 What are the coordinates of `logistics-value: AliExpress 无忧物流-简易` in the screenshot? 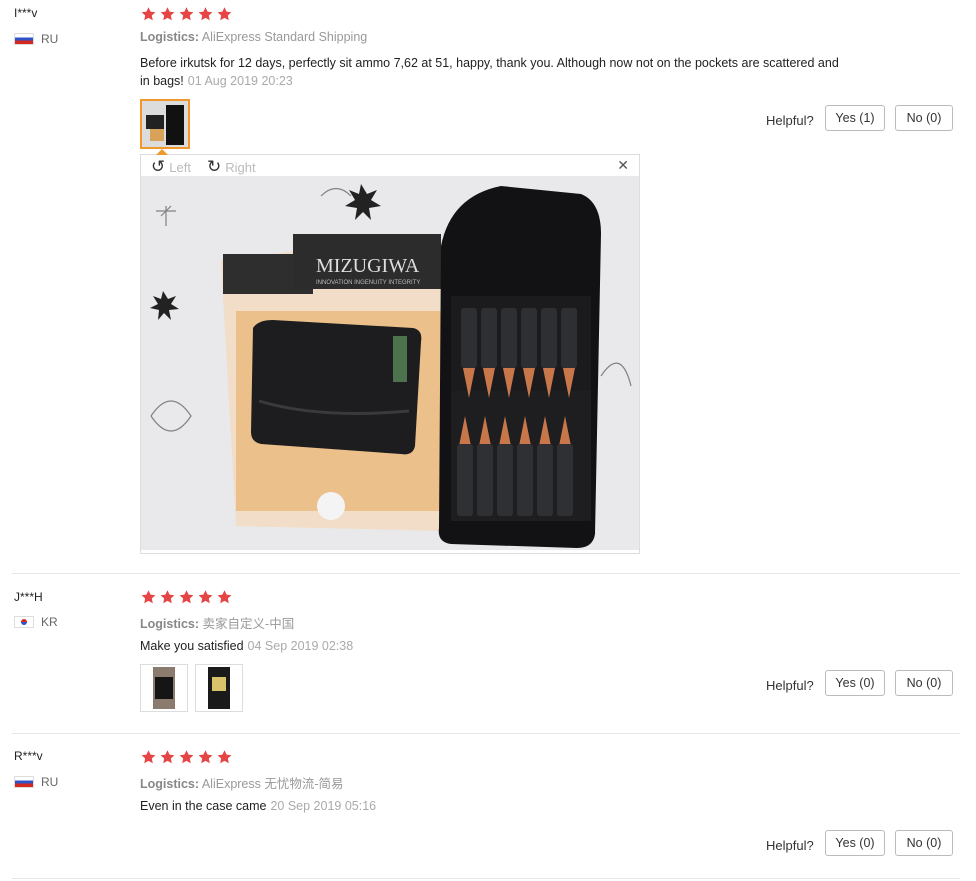 It's located at (272, 784).